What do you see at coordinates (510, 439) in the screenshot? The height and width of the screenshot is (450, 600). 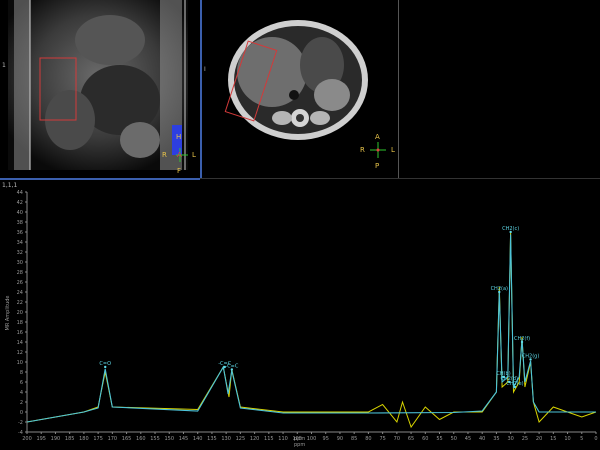 I see `x-tick-label: 30` at bounding box center [510, 439].